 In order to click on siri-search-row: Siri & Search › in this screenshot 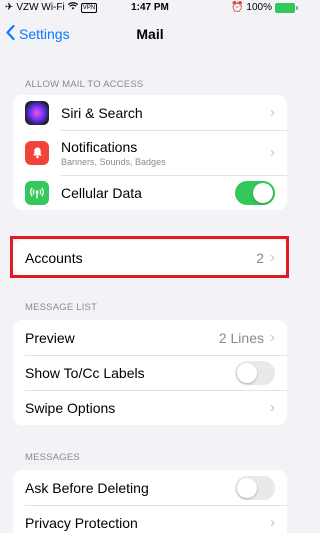, I will do `click(150, 112)`.